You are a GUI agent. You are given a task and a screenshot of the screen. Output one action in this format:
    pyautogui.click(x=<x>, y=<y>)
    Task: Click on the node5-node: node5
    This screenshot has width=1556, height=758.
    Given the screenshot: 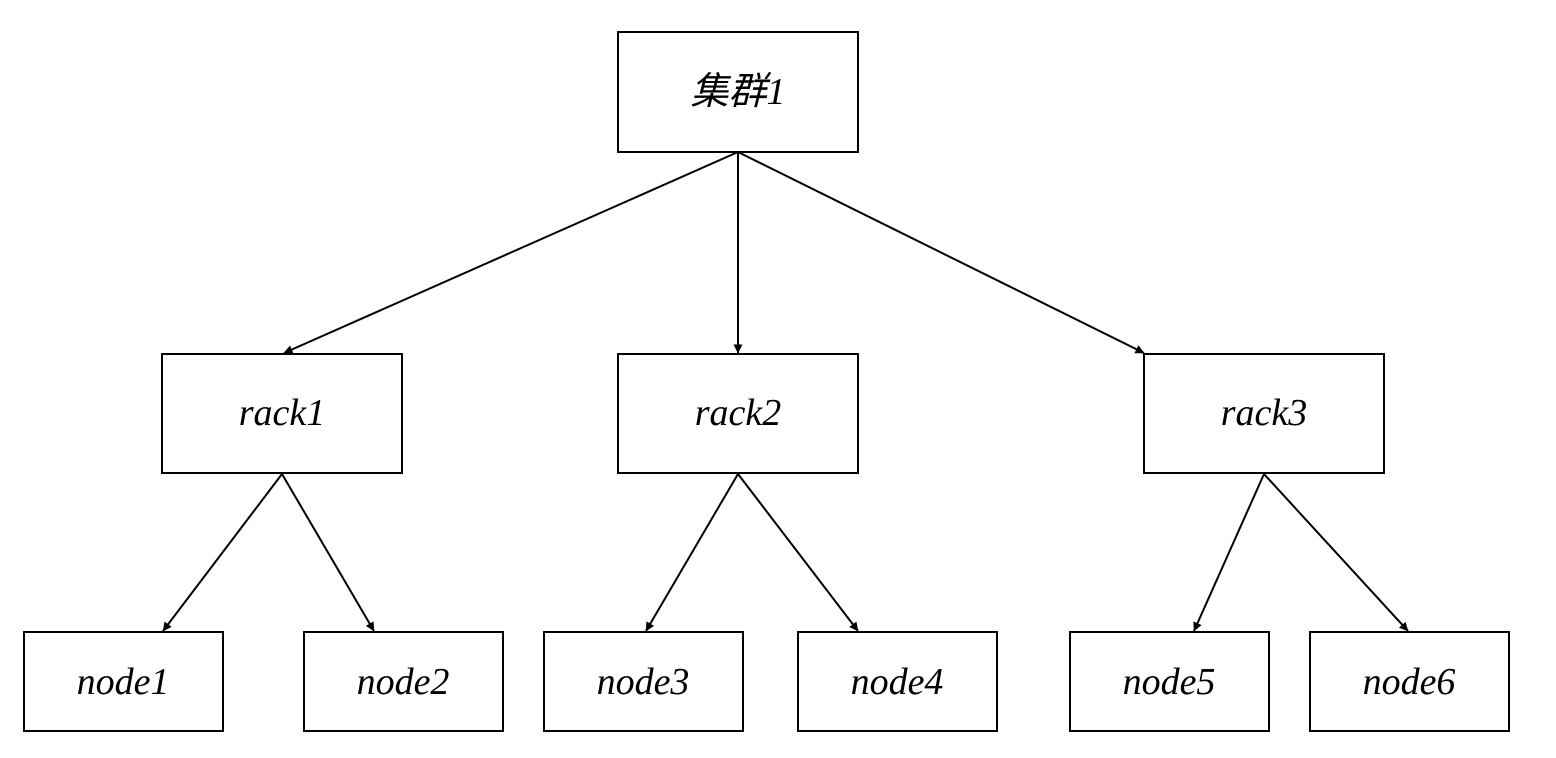 What is the action you would take?
    pyautogui.click(x=1169, y=681)
    